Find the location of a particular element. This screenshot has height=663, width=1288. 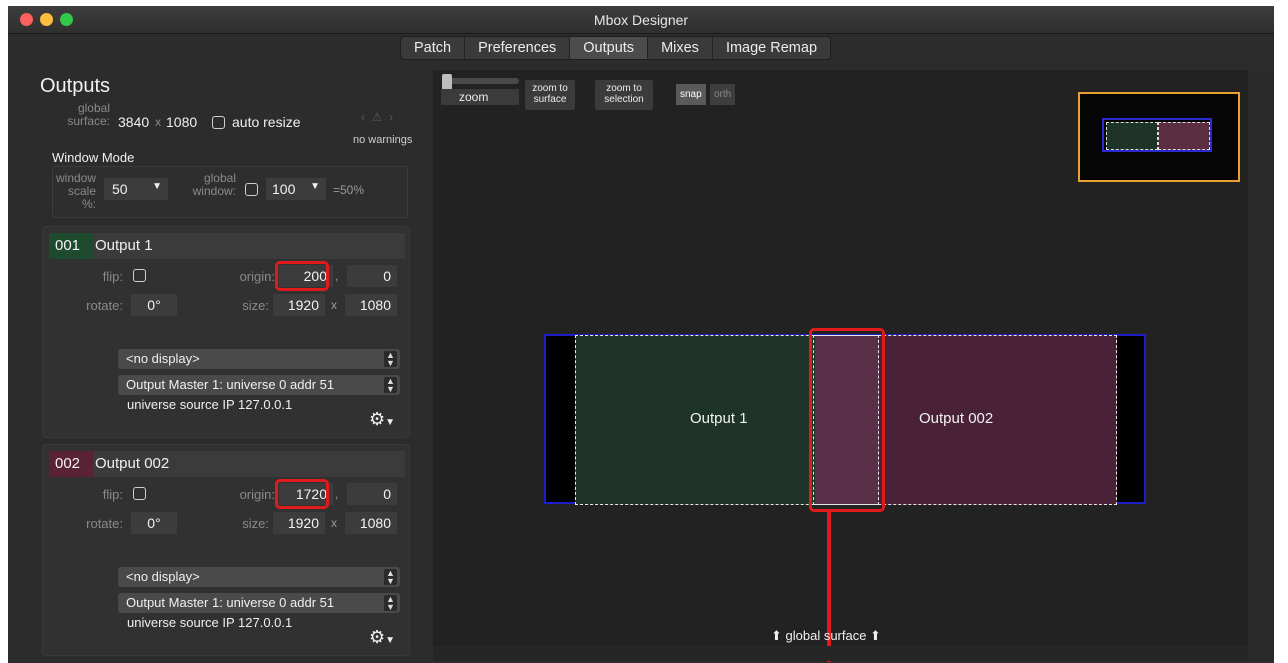

global-window-label: global window: is located at coordinates (214, 184).